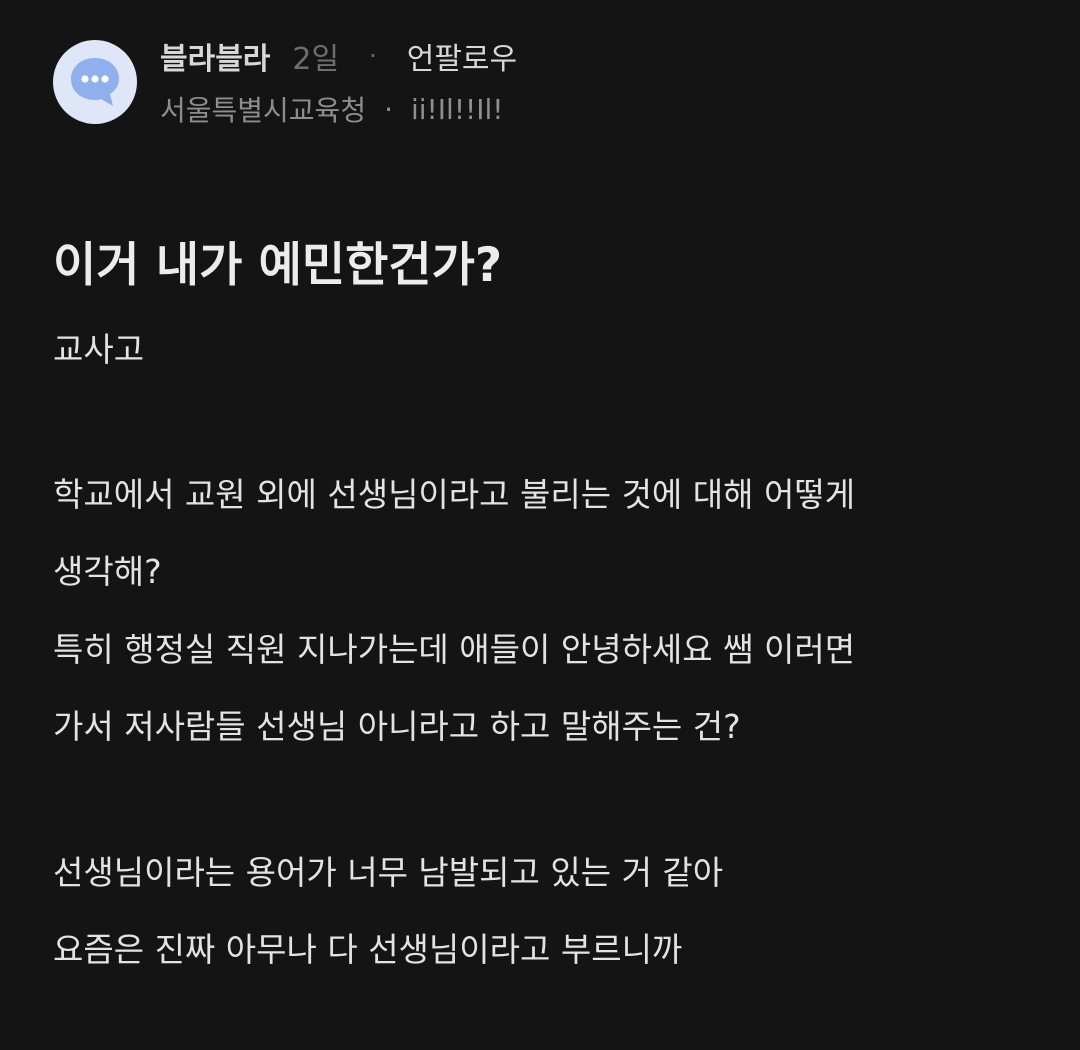 The height and width of the screenshot is (1050, 1080). Describe the element at coordinates (99, 349) in the screenshot. I see `post-body-line: 교사고` at that location.